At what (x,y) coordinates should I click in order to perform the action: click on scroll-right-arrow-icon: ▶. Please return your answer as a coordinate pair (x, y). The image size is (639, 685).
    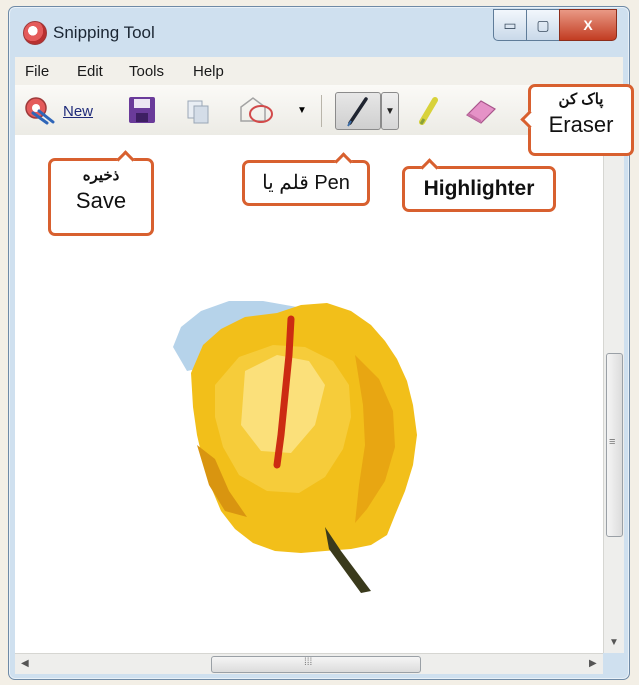
    Looking at the image, I should click on (593, 663).